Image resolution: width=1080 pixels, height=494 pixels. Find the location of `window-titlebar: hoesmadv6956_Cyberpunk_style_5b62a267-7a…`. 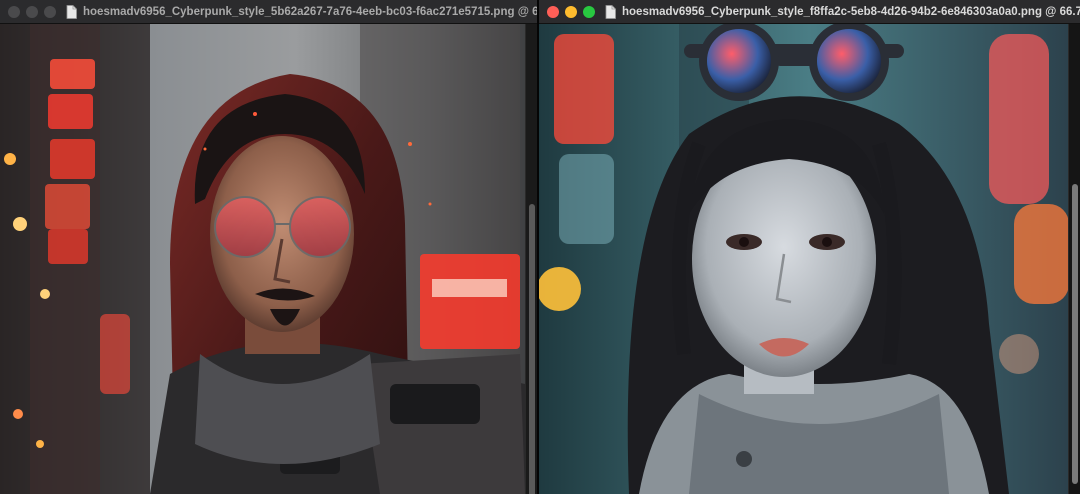

window-titlebar: hoesmadv6956_Cyberpunk_style_5b62a267-7a… is located at coordinates (268, 12).